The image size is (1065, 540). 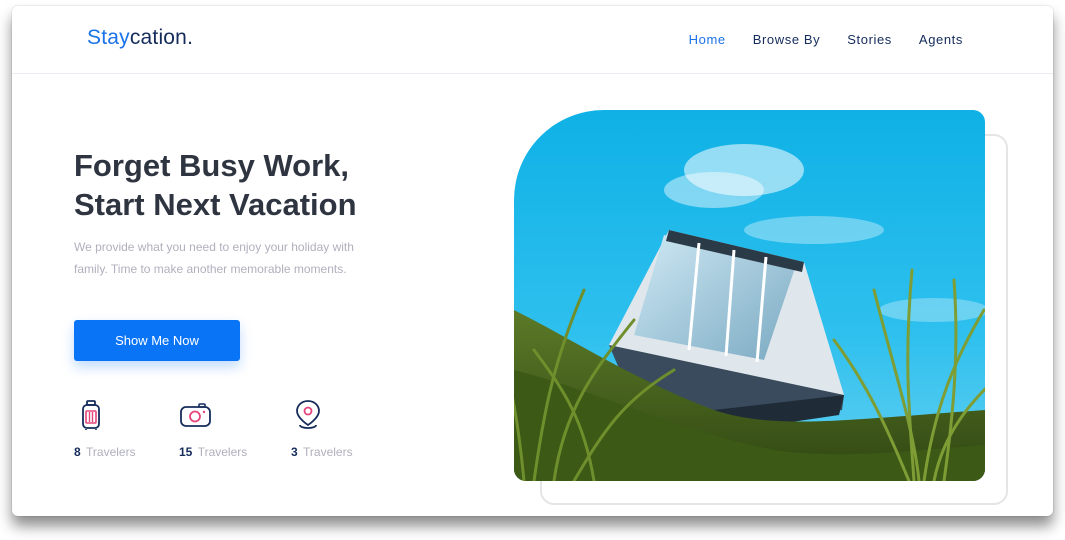 I want to click on stat-number: 3, so click(x=294, y=452).